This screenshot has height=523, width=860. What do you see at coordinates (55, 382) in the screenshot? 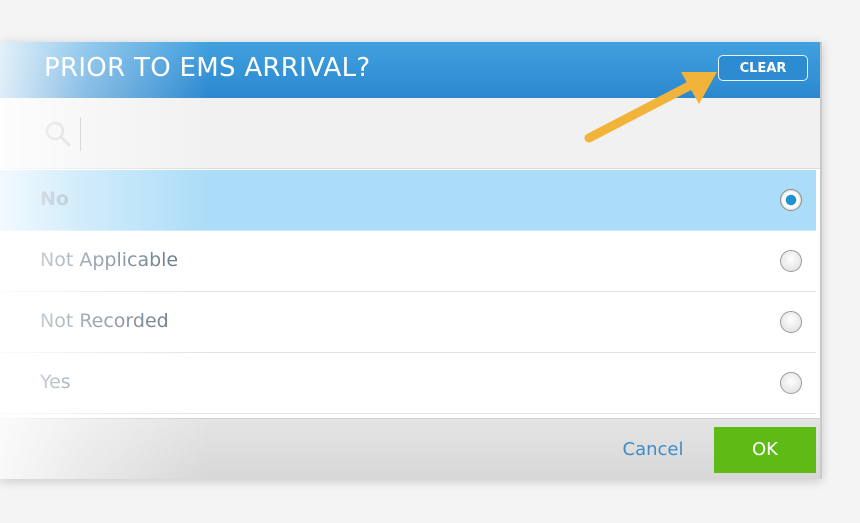
I see `option-label: Yes` at bounding box center [55, 382].